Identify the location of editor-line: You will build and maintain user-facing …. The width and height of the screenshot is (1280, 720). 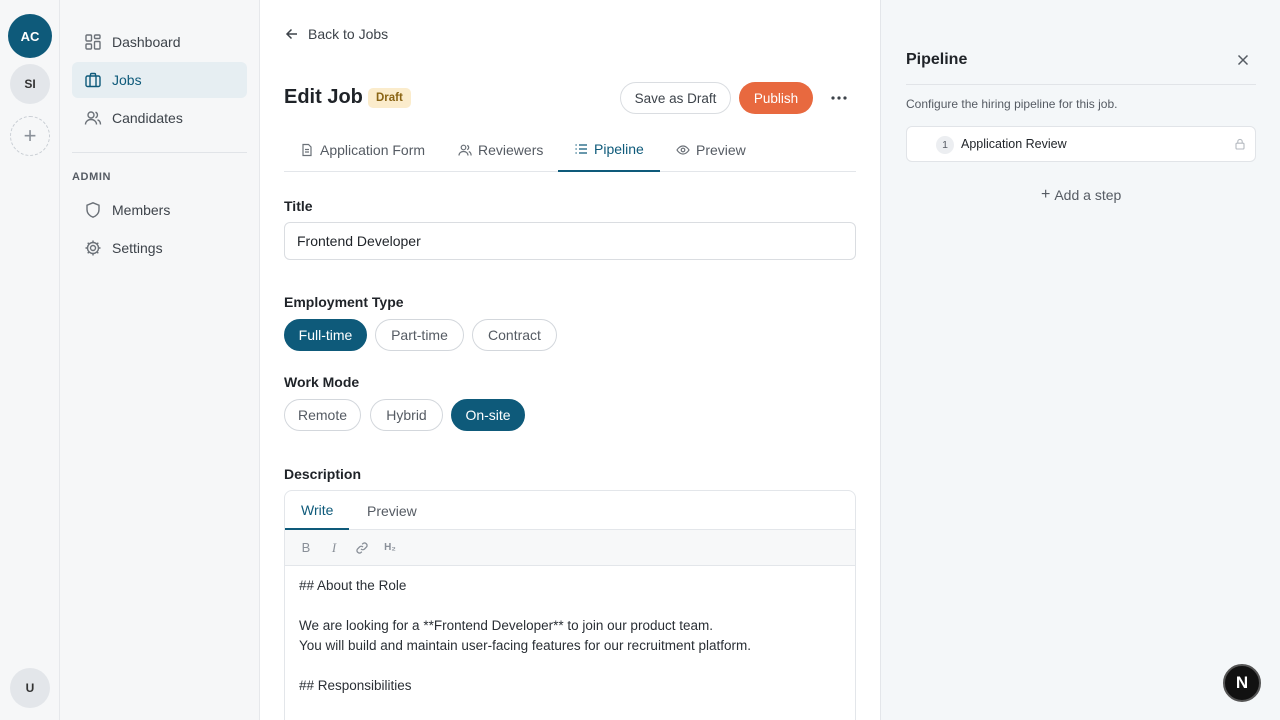
(525, 645).